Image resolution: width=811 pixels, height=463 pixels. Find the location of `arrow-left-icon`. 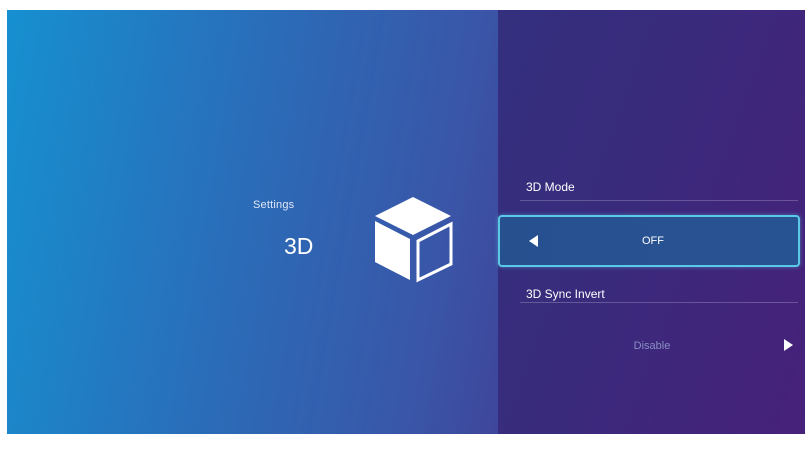

arrow-left-icon is located at coordinates (533, 241).